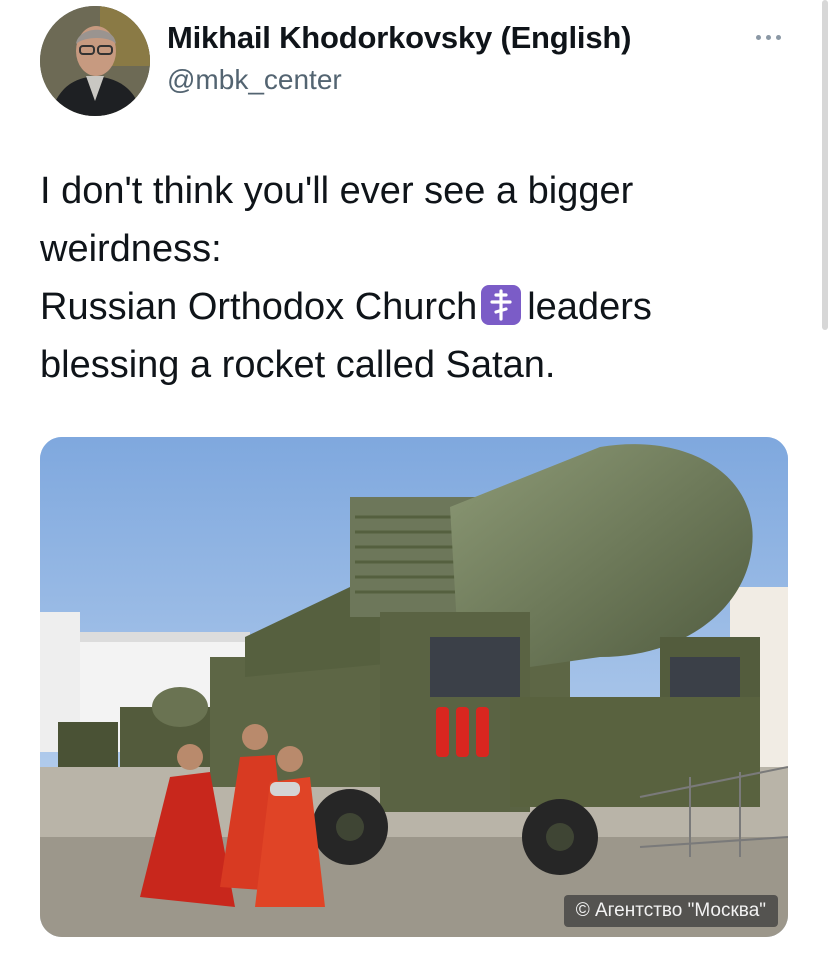  I want to click on more-options-button, so click(768, 37).